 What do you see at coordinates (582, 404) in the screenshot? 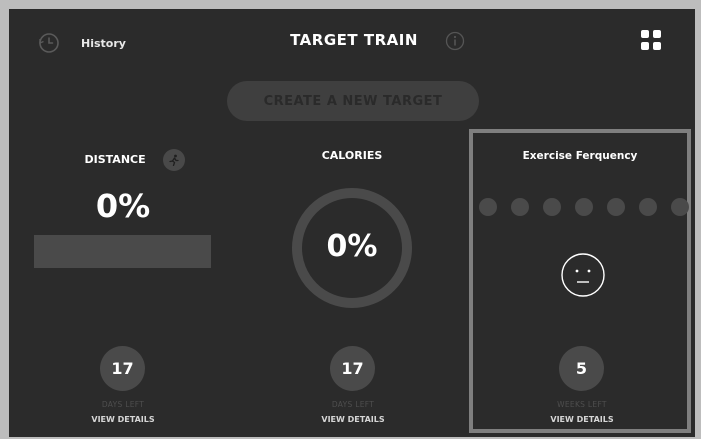
I see `weeks-left-label: WEEKS LEFT` at bounding box center [582, 404].